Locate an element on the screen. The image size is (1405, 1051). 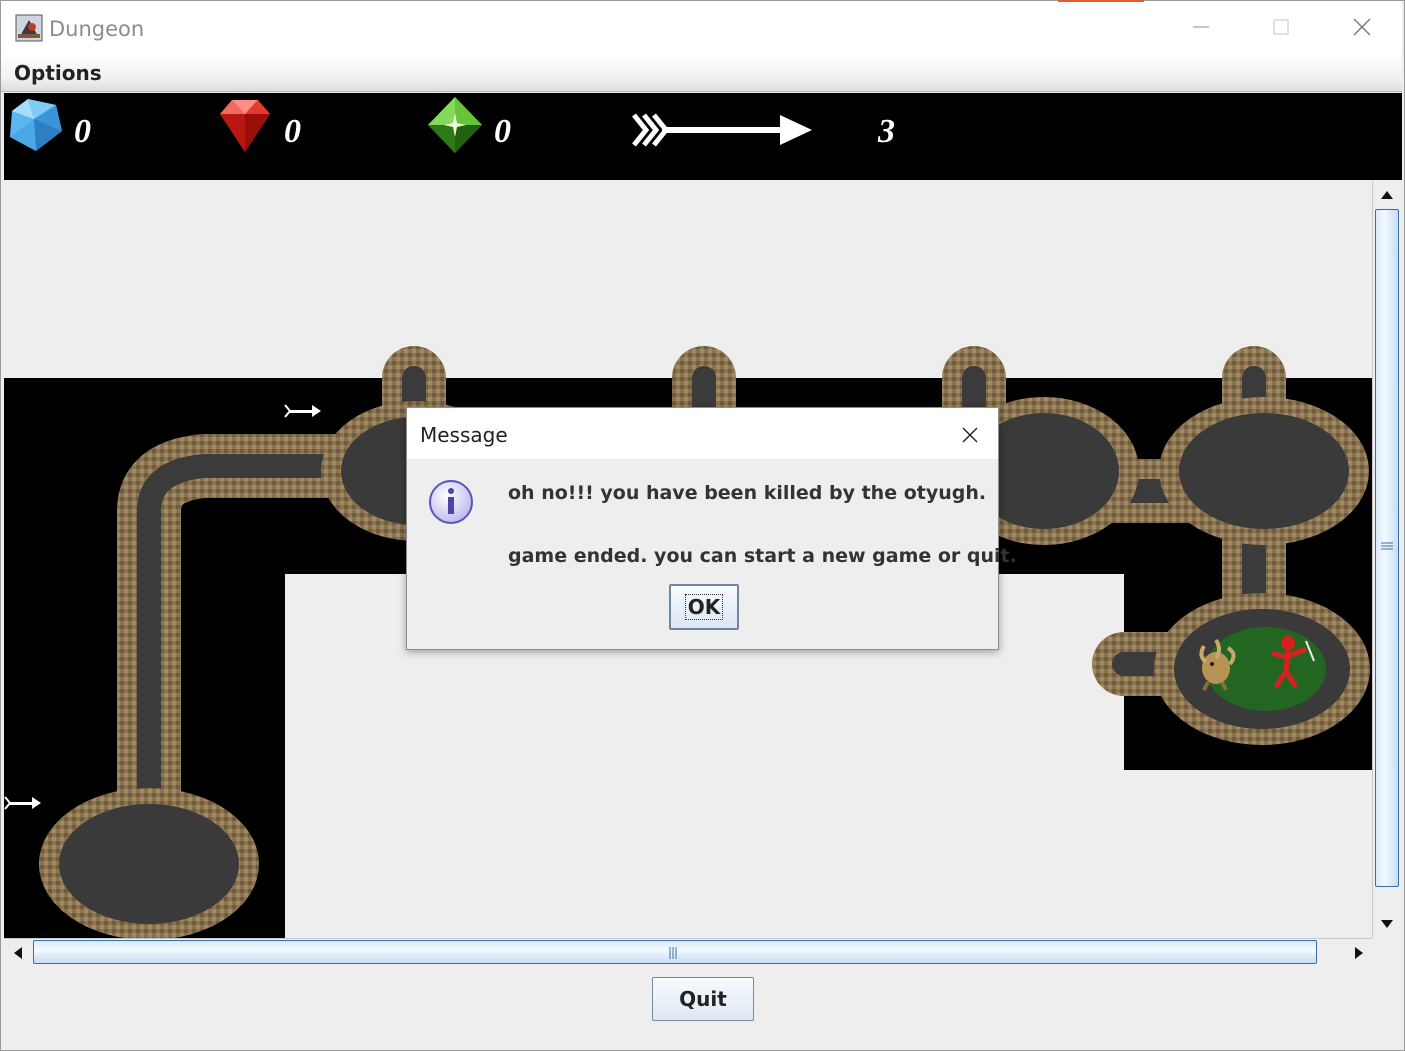
minimize-button is located at coordinates (1201, 27).